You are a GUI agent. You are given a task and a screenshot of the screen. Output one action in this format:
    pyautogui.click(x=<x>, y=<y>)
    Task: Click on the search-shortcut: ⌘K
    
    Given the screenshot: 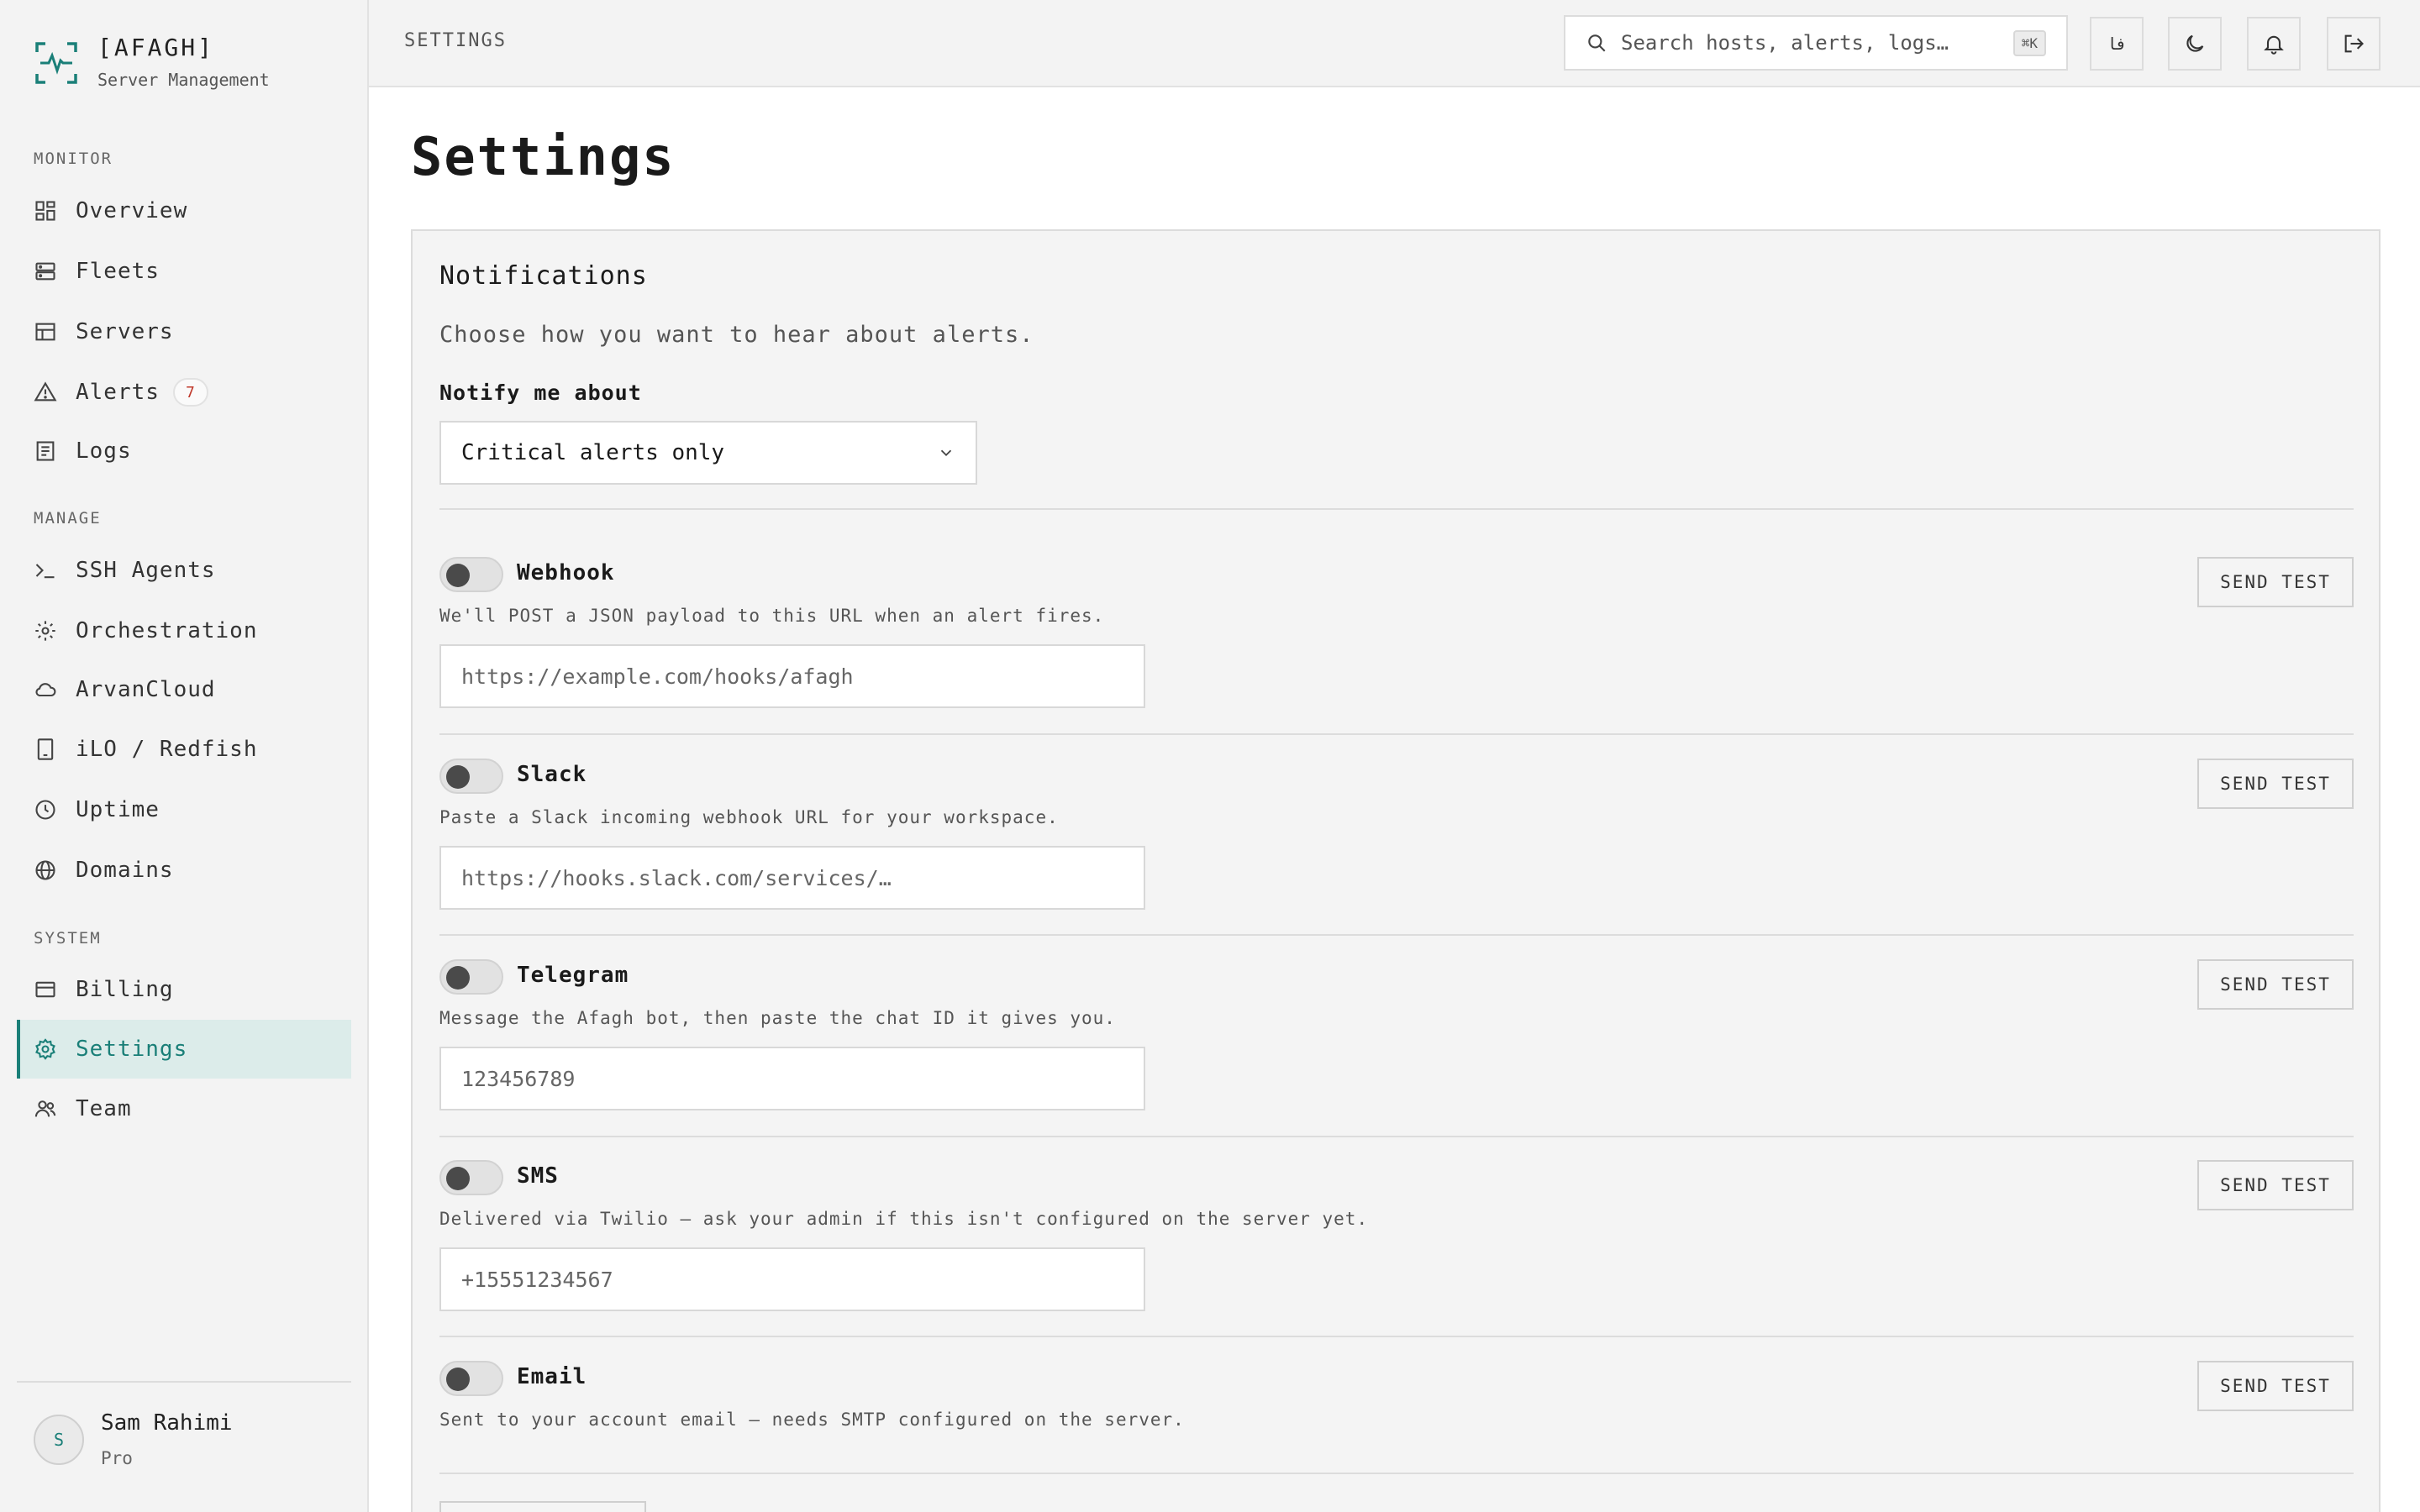 What is the action you would take?
    pyautogui.click(x=2029, y=42)
    